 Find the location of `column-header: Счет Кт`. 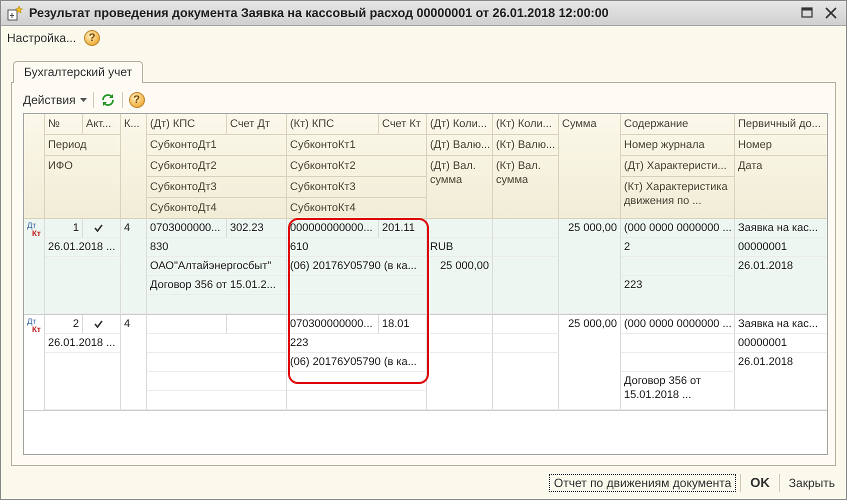

column-header: Счет Кт is located at coordinates (403, 124).